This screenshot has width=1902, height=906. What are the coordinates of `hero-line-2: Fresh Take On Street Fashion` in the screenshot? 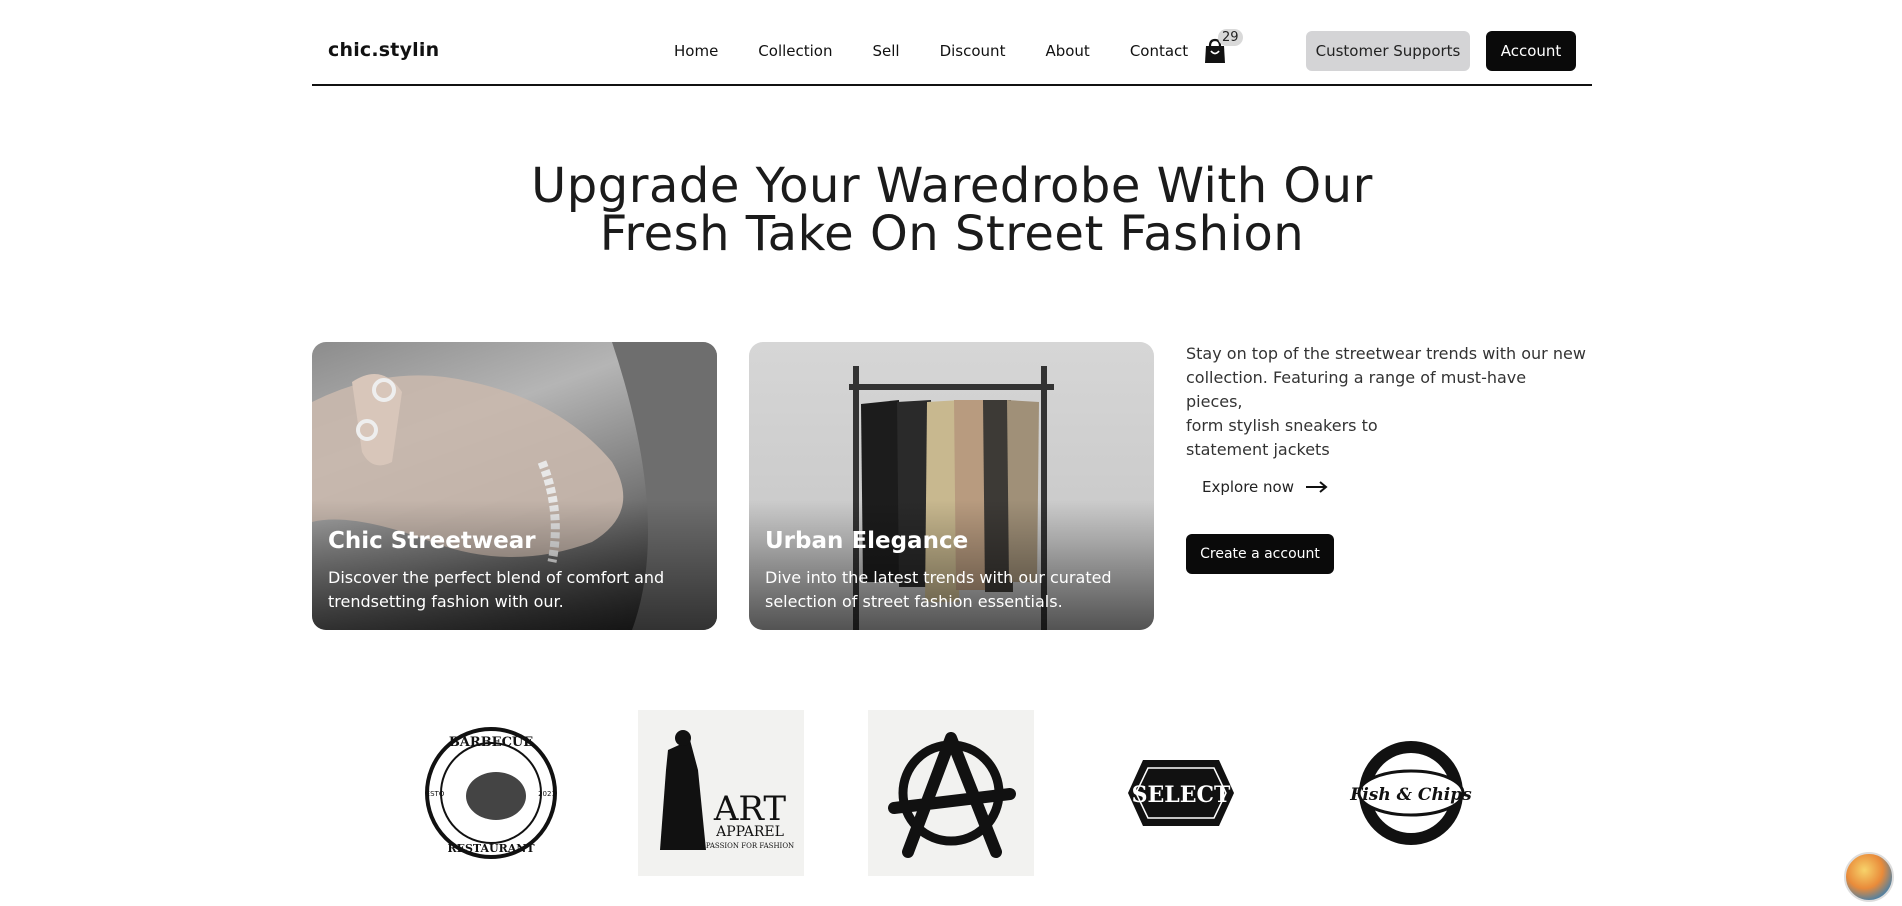 It's located at (952, 234).